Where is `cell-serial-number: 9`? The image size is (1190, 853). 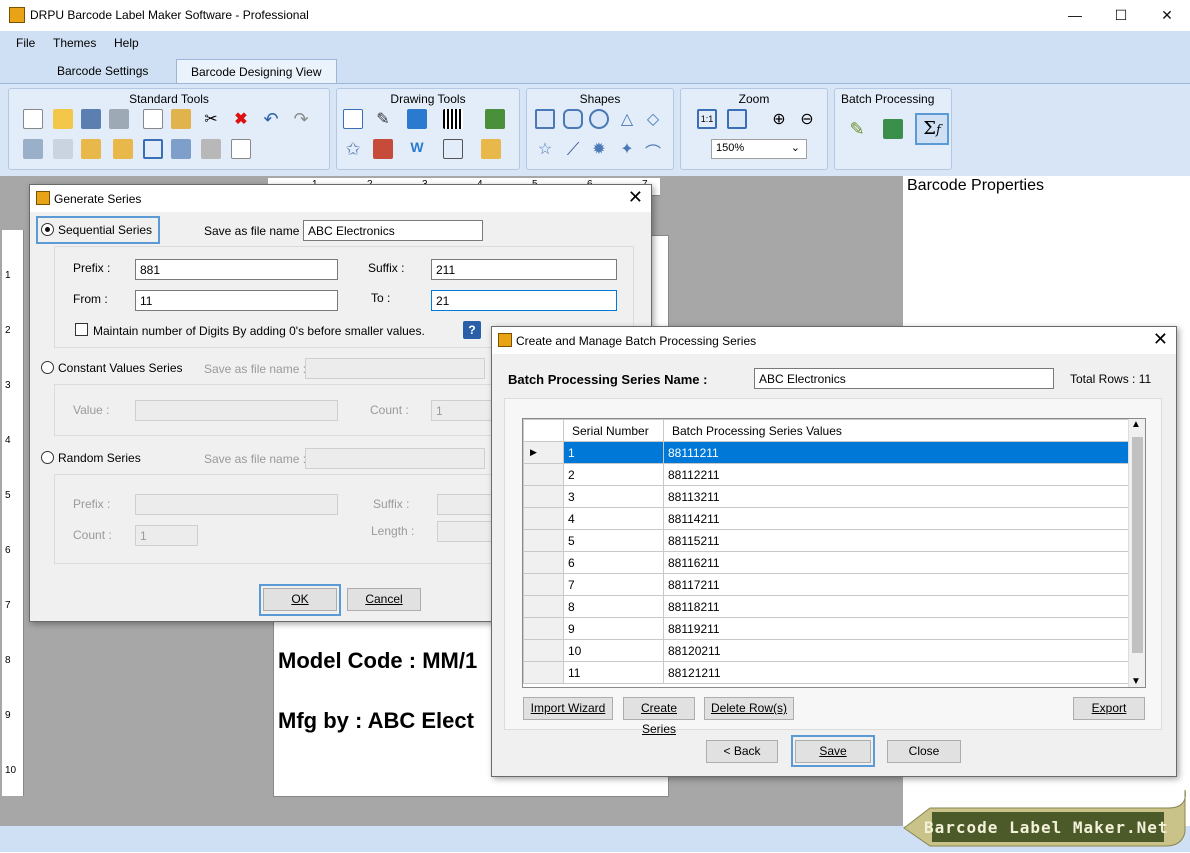 cell-serial-number: 9 is located at coordinates (613, 628).